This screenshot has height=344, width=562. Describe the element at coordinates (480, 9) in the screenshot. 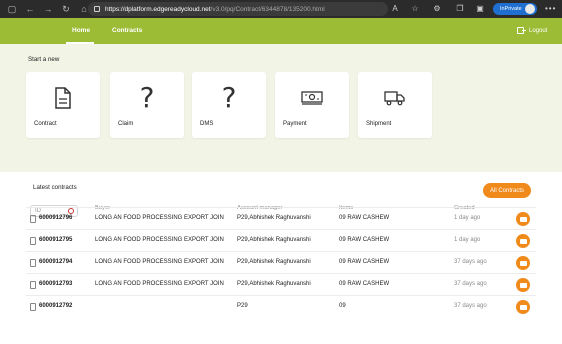

I see `sidebar-icon: ▣` at that location.